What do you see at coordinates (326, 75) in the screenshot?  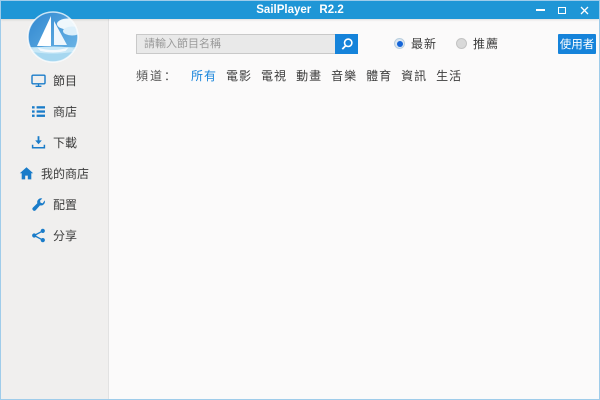 I see `channel-items: 所有 電影 電視 動畫 音樂 體育 資訊 生活` at bounding box center [326, 75].